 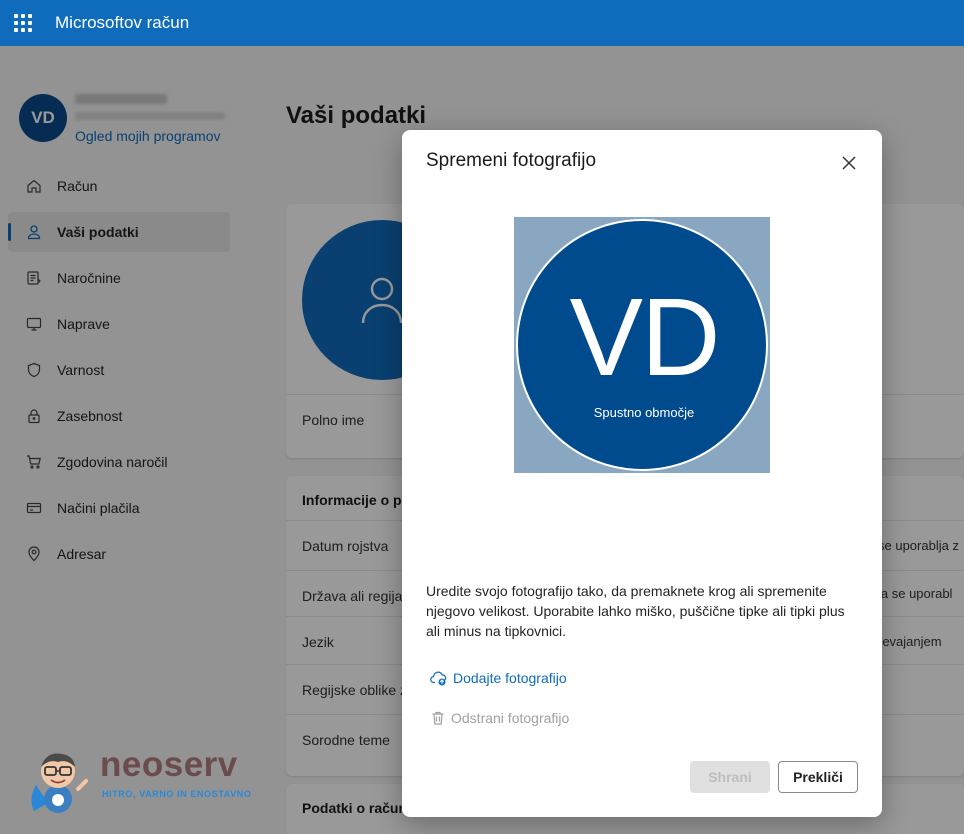 I want to click on watermark-tagline: HITRO, VARNO IN ENOSTAVNO, so click(x=177, y=794).